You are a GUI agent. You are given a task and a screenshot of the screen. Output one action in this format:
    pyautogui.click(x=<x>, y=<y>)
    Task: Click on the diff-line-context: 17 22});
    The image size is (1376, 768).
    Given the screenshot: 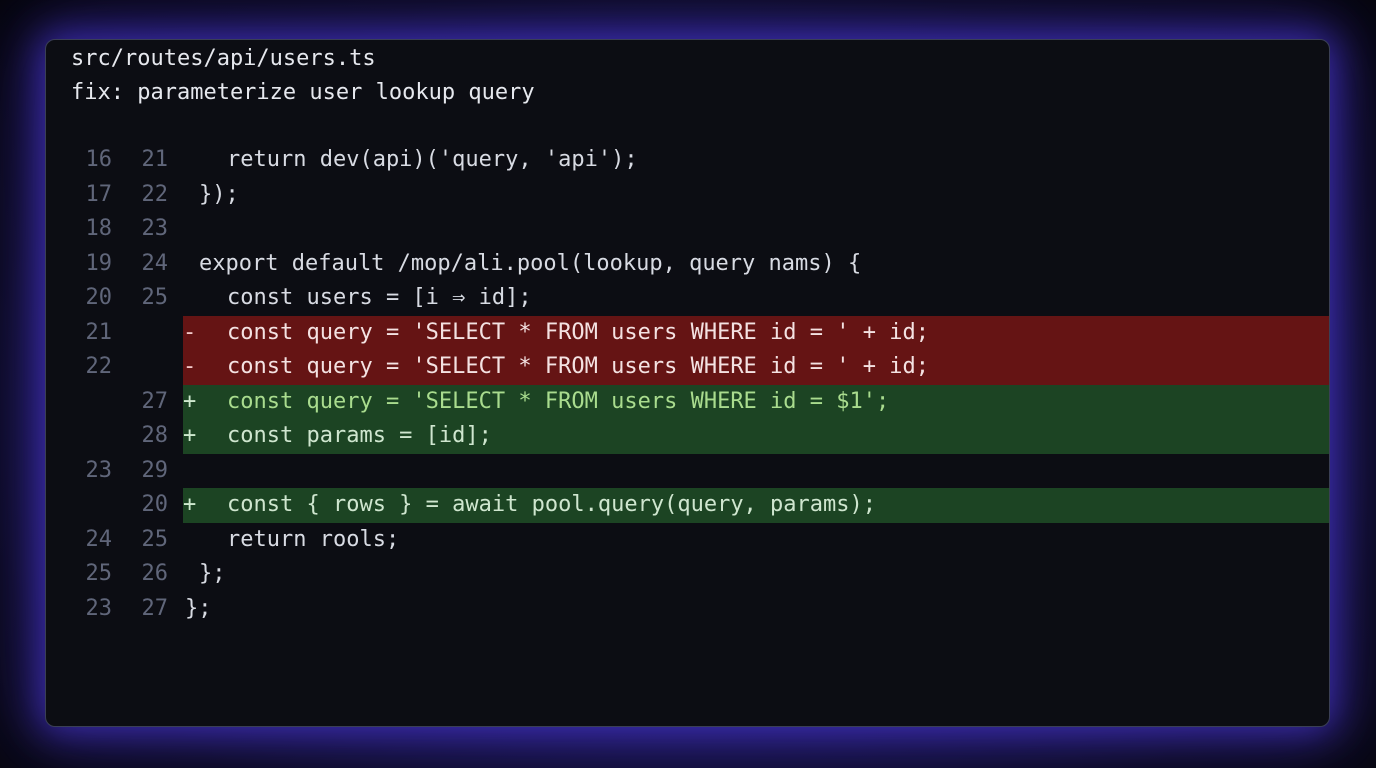 What is the action you would take?
    pyautogui.click(x=687, y=195)
    